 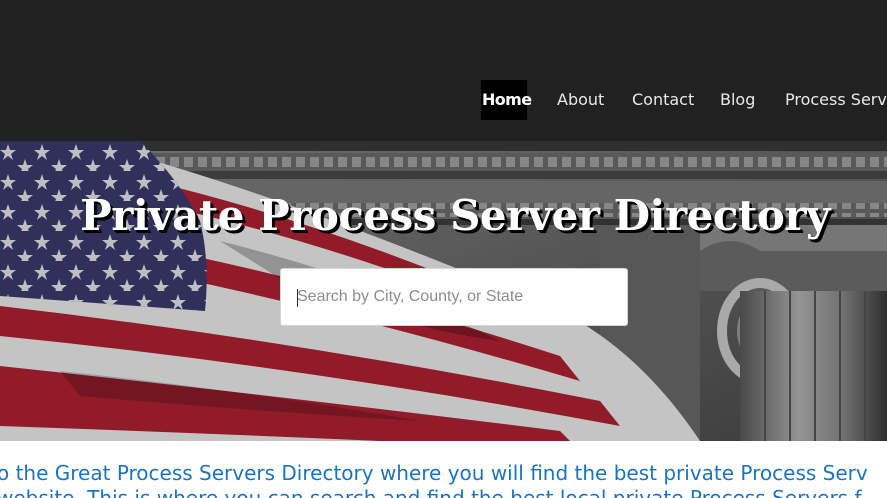 What do you see at coordinates (457, 297) in the screenshot?
I see `search-input` at bounding box center [457, 297].